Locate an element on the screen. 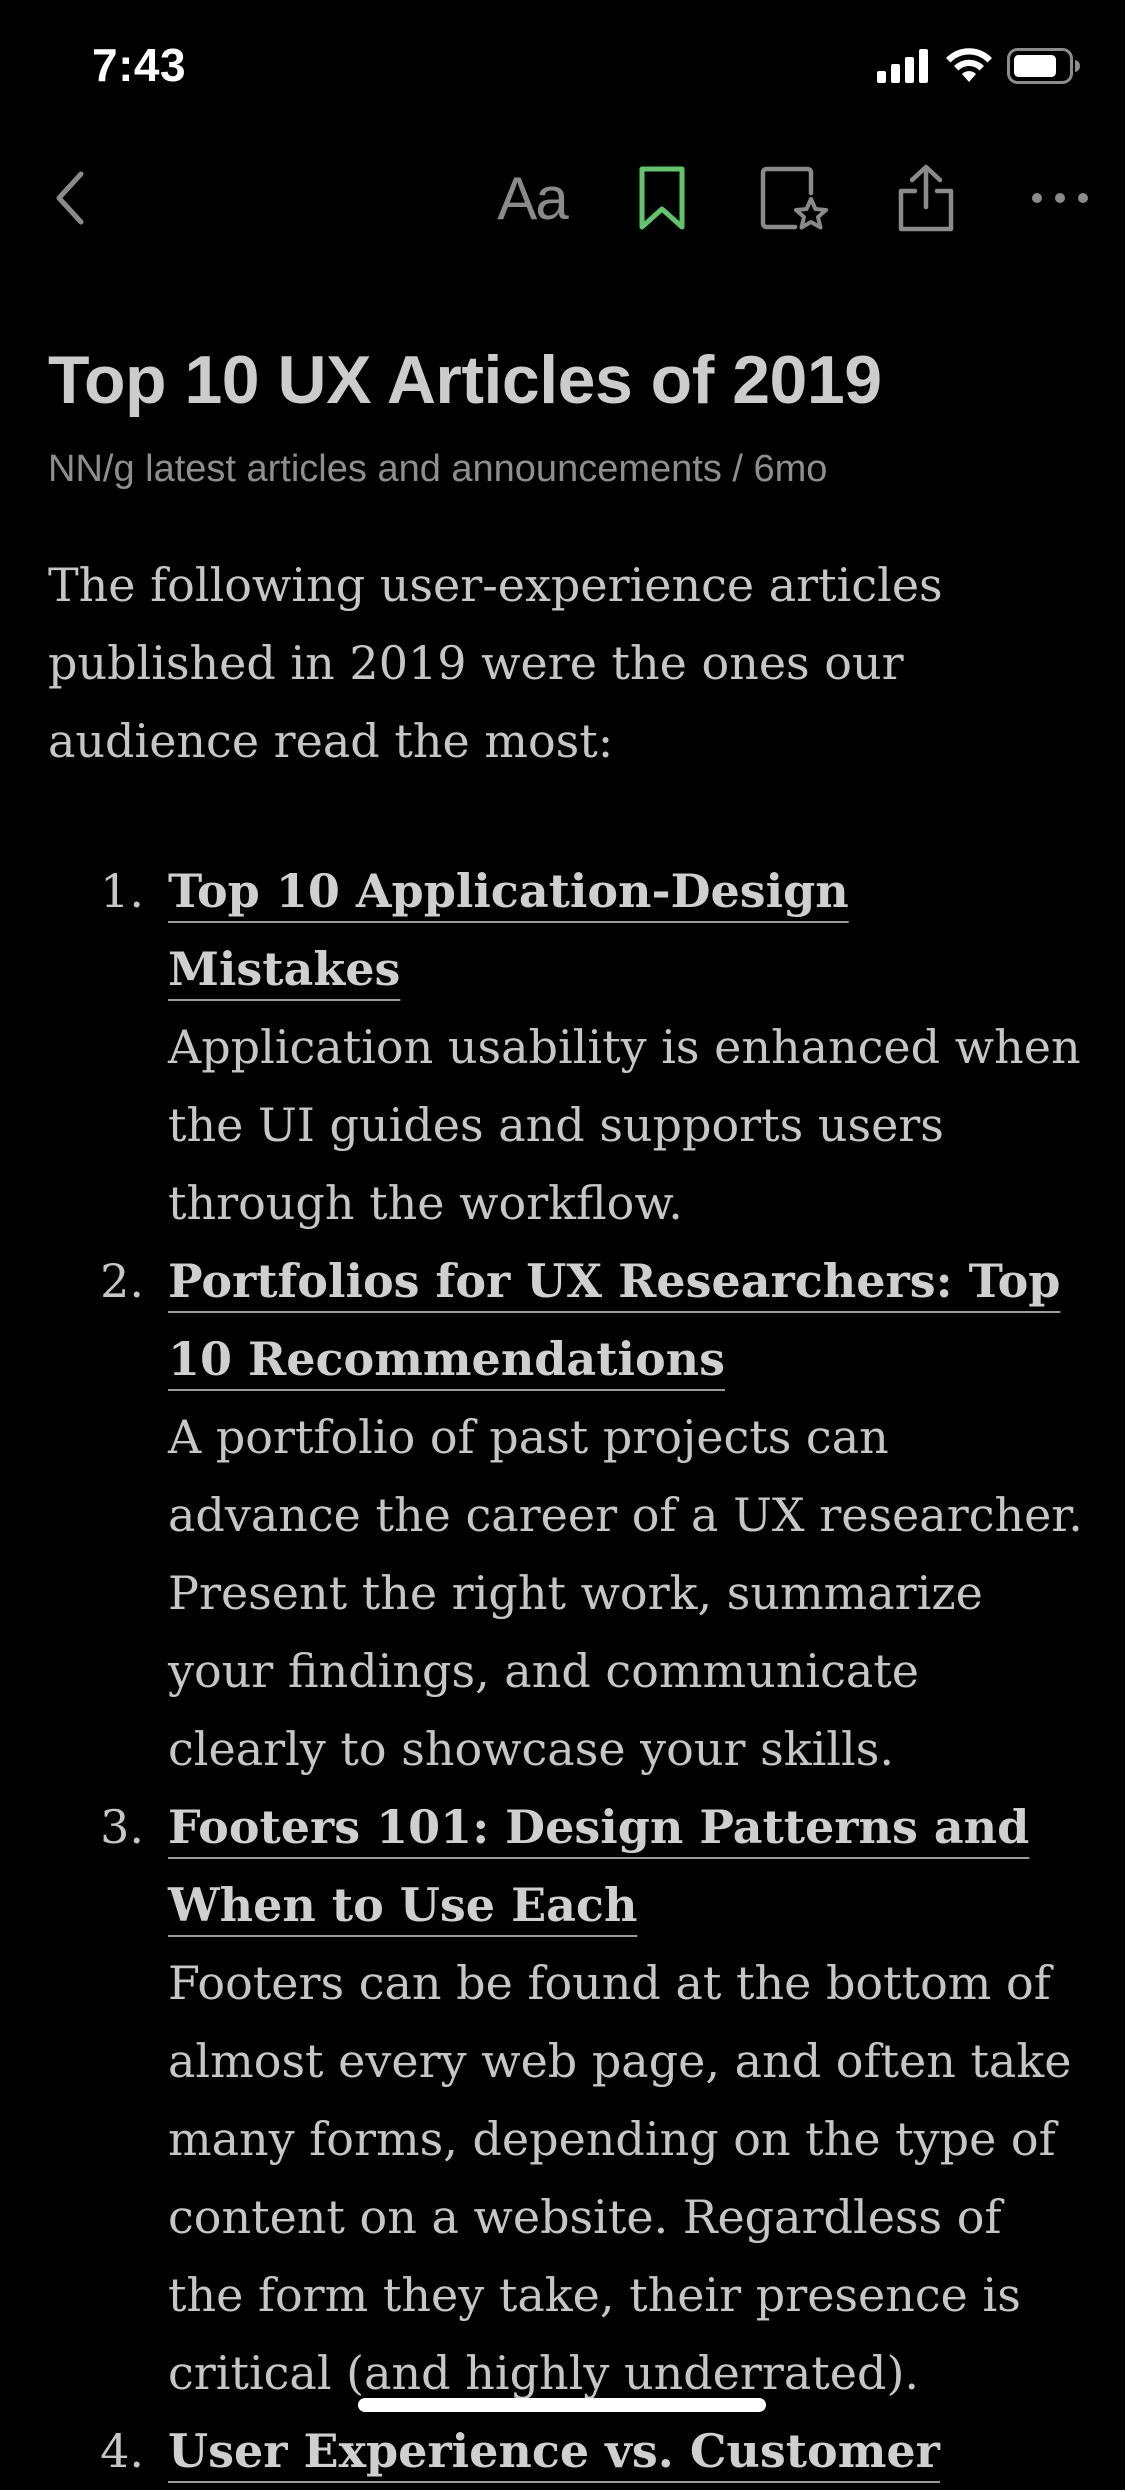 This screenshot has width=1125, height=2490. list-item: 4. User Experience vs. Customer is located at coordinates (568, 2451).